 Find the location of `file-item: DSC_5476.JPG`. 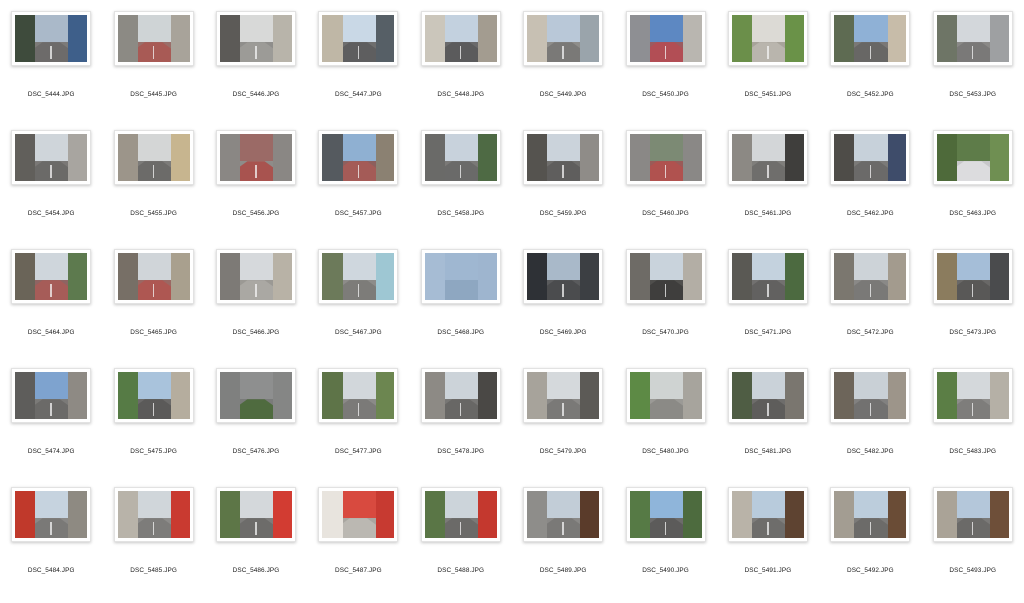

file-item: DSC_5476.JPG is located at coordinates (256, 424).